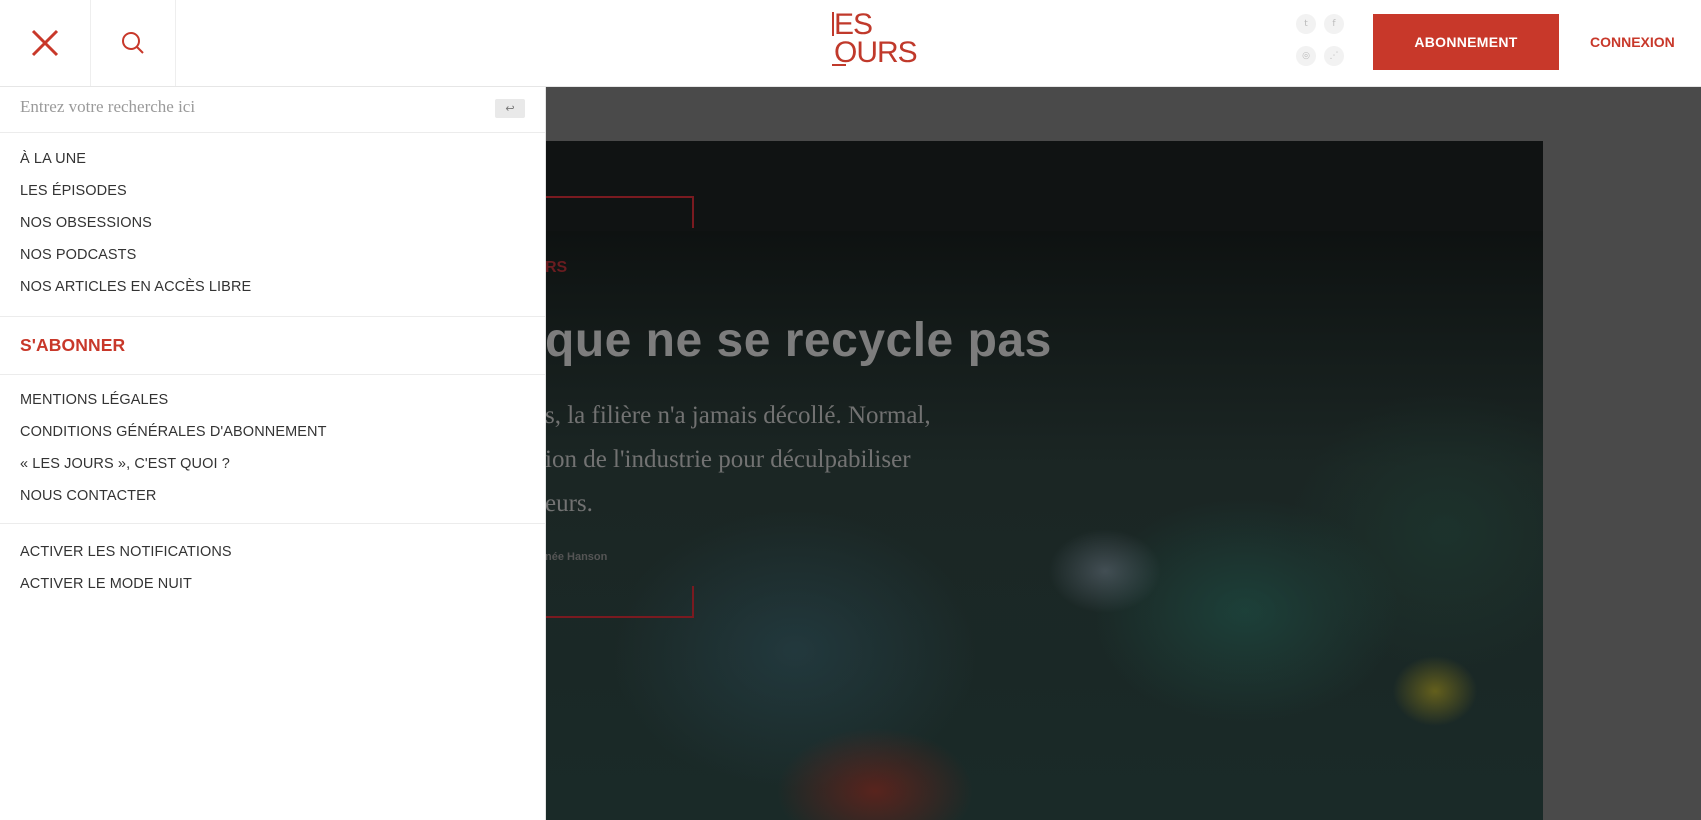 The width and height of the screenshot is (1701, 820). Describe the element at coordinates (510, 108) in the screenshot. I see `enter-icon: ↩` at that location.